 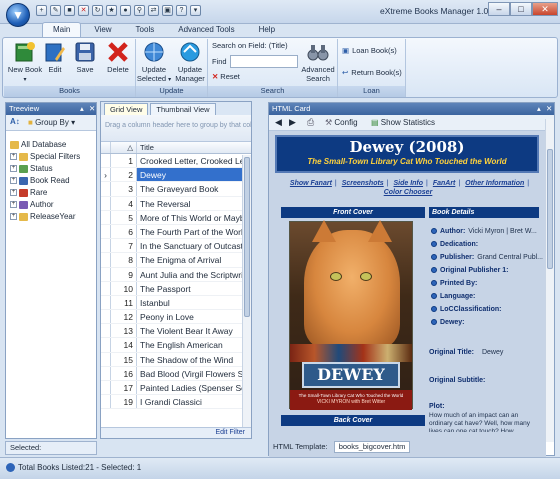 What do you see at coordinates (31, 168) in the screenshot?
I see `tree-item-status: + Status` at bounding box center [31, 168].